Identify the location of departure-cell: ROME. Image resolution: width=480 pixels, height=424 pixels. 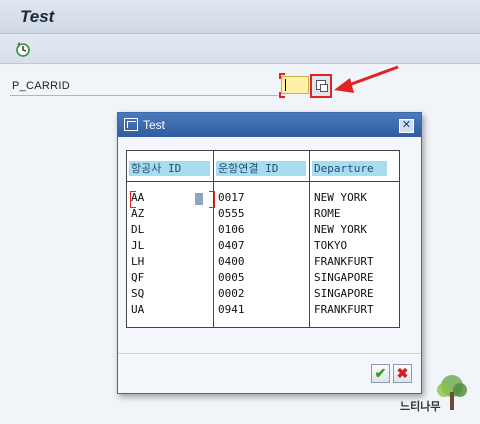
(327, 213).